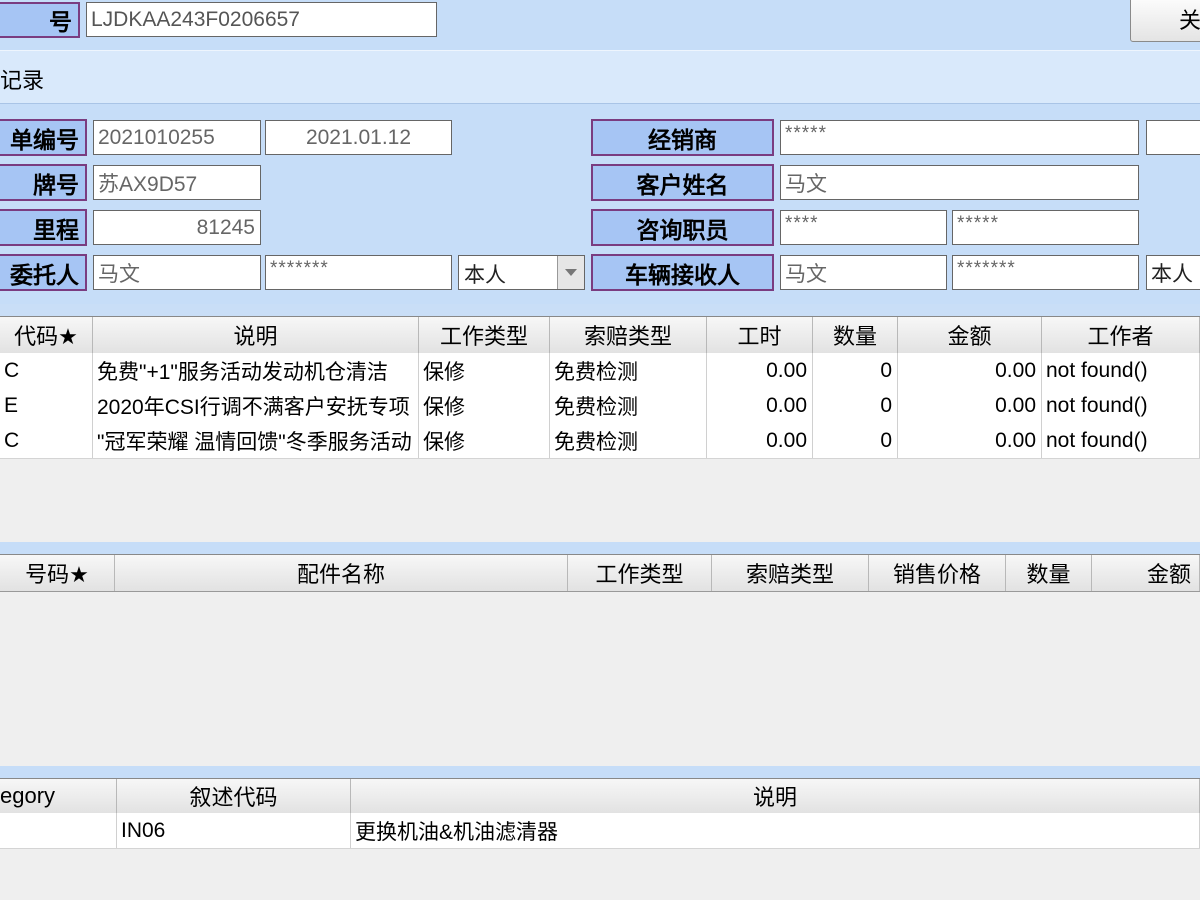  What do you see at coordinates (760, 335) in the screenshot?
I see `col-header: 工时` at bounding box center [760, 335].